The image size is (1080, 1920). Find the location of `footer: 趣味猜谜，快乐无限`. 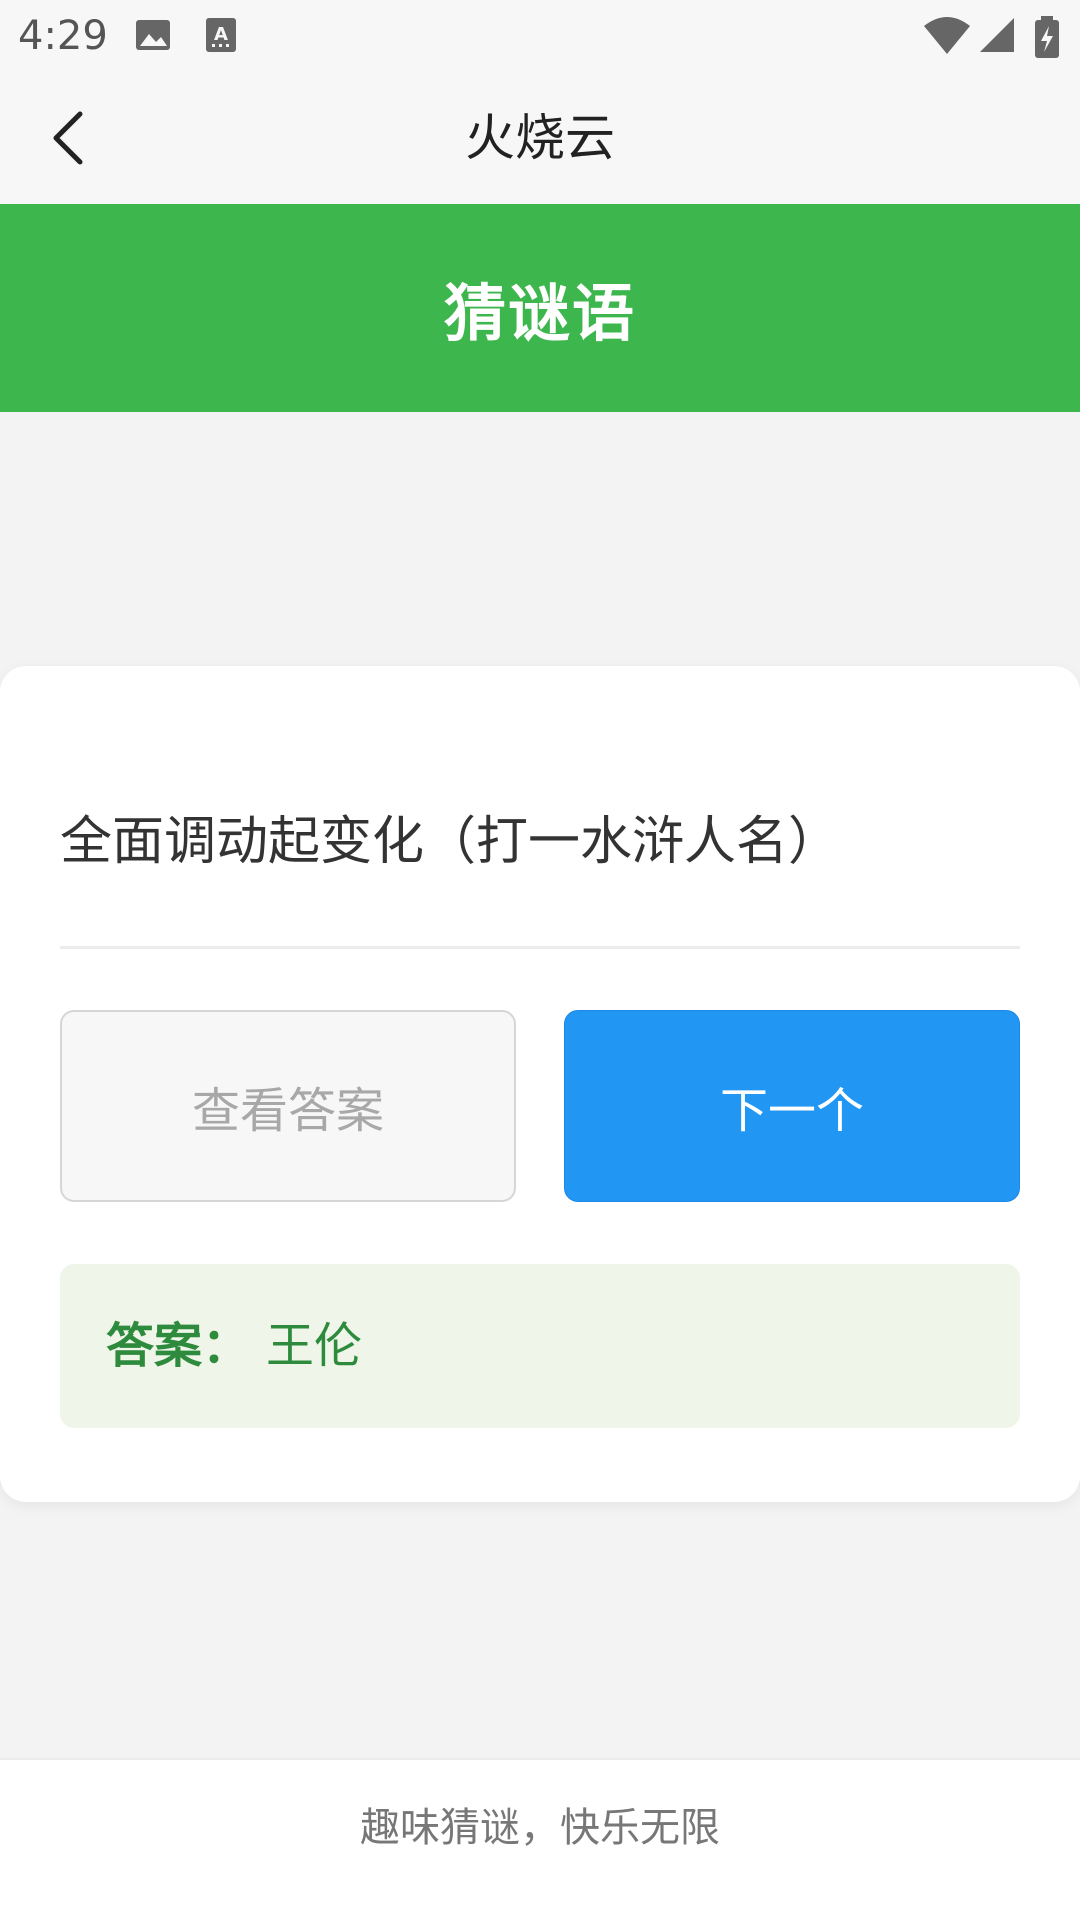

footer: 趣味猜谜，快乐无限 is located at coordinates (540, 1839).